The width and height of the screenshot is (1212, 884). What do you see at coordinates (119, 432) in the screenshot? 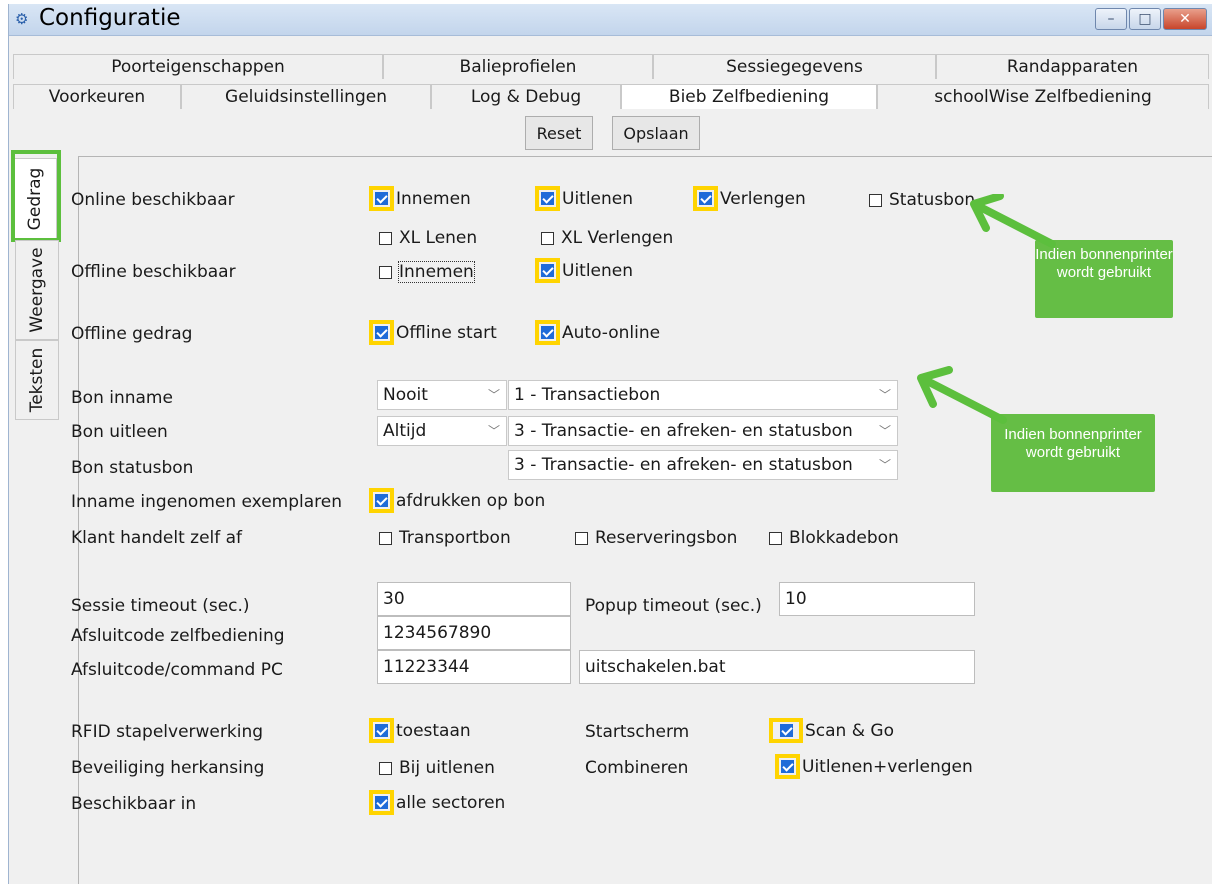
I see `bon-uitleen-label: Bon uitleen` at bounding box center [119, 432].